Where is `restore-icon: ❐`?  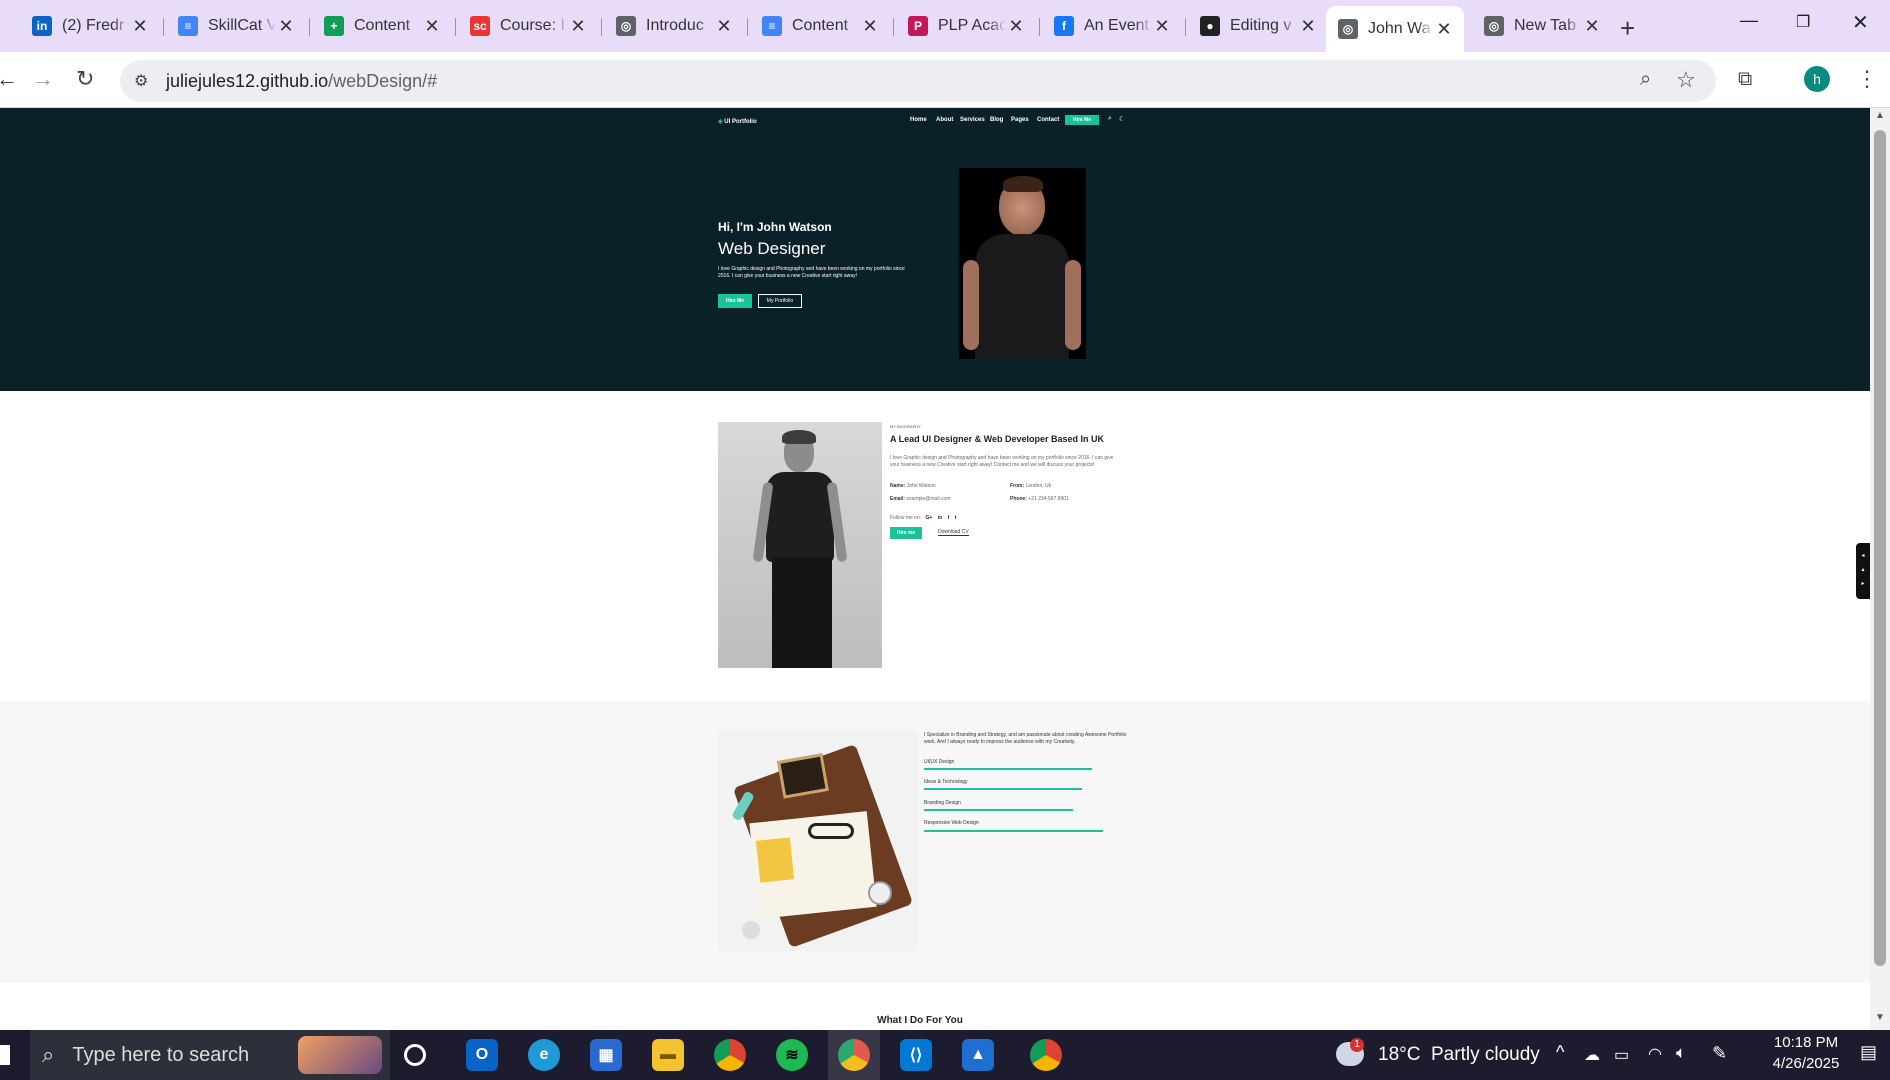 restore-icon: ❐ is located at coordinates (1803, 22).